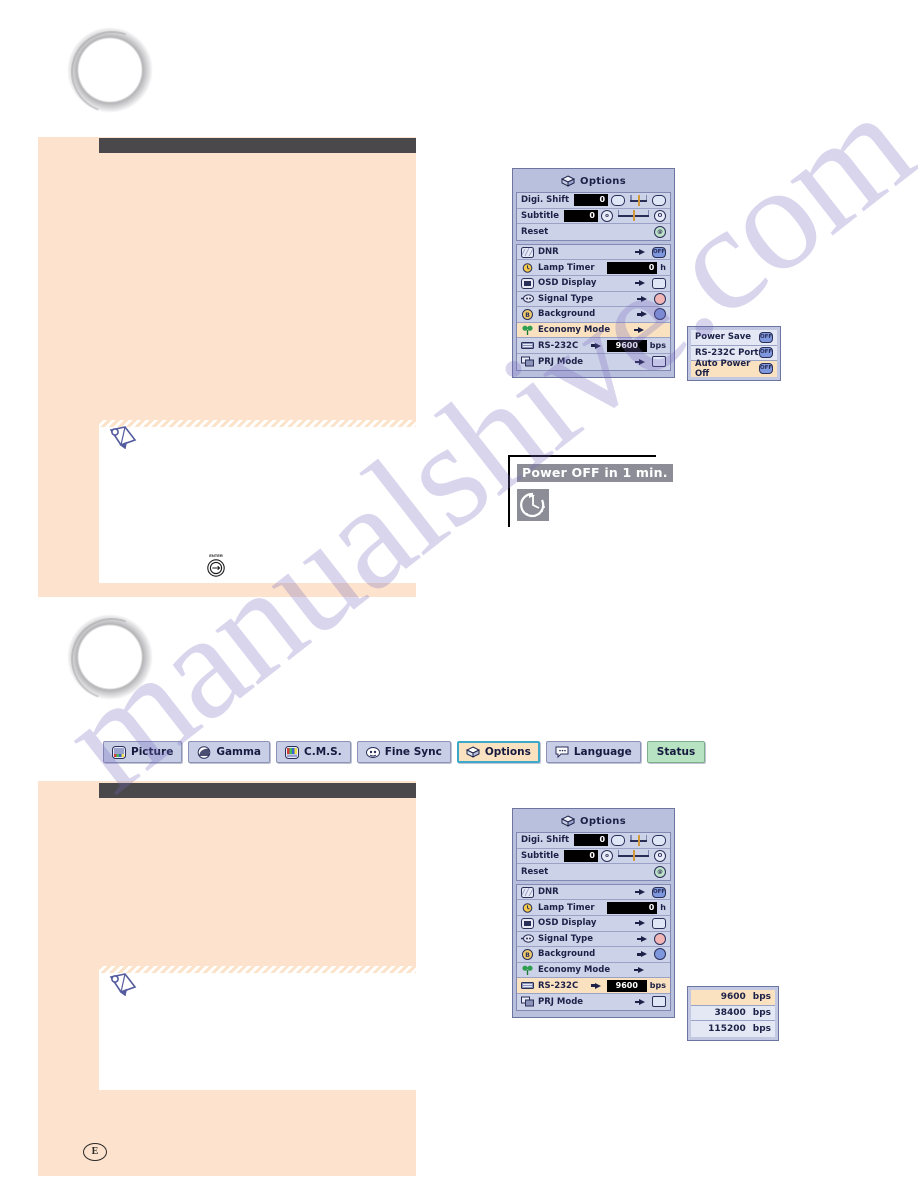 Image resolution: width=918 pixels, height=1188 pixels. I want to click on submenu-row-auto-power-off: Auto Power Off OFF, so click(734, 368).